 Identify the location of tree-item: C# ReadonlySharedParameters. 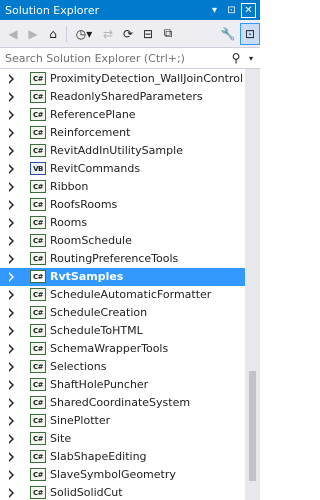
(122, 97).